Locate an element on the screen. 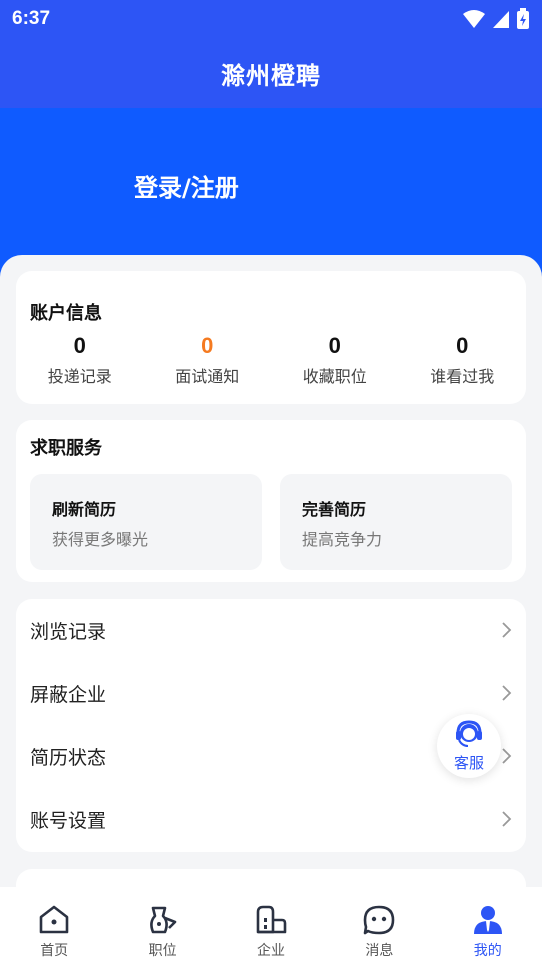 This screenshot has height=964, width=542. job-services-title: 求职服务 is located at coordinates (66, 448).